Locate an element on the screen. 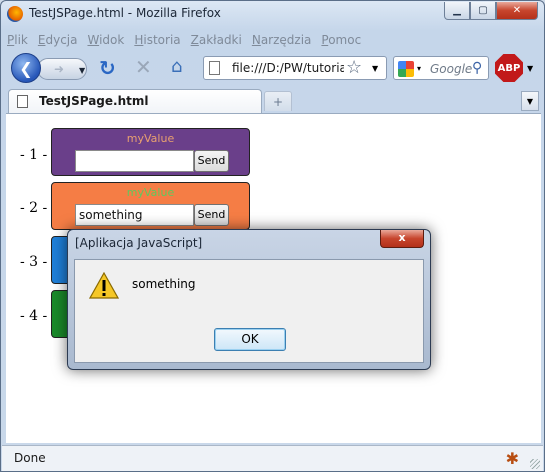 This screenshot has width=545, height=472. caption-buttons: ▁ ▢ ✕ is located at coordinates (491, 11).